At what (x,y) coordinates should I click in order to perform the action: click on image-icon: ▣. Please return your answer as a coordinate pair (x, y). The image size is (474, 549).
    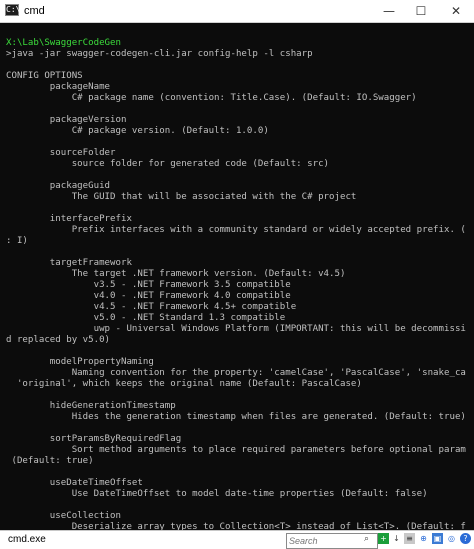
    Looking at the image, I should click on (437, 538).